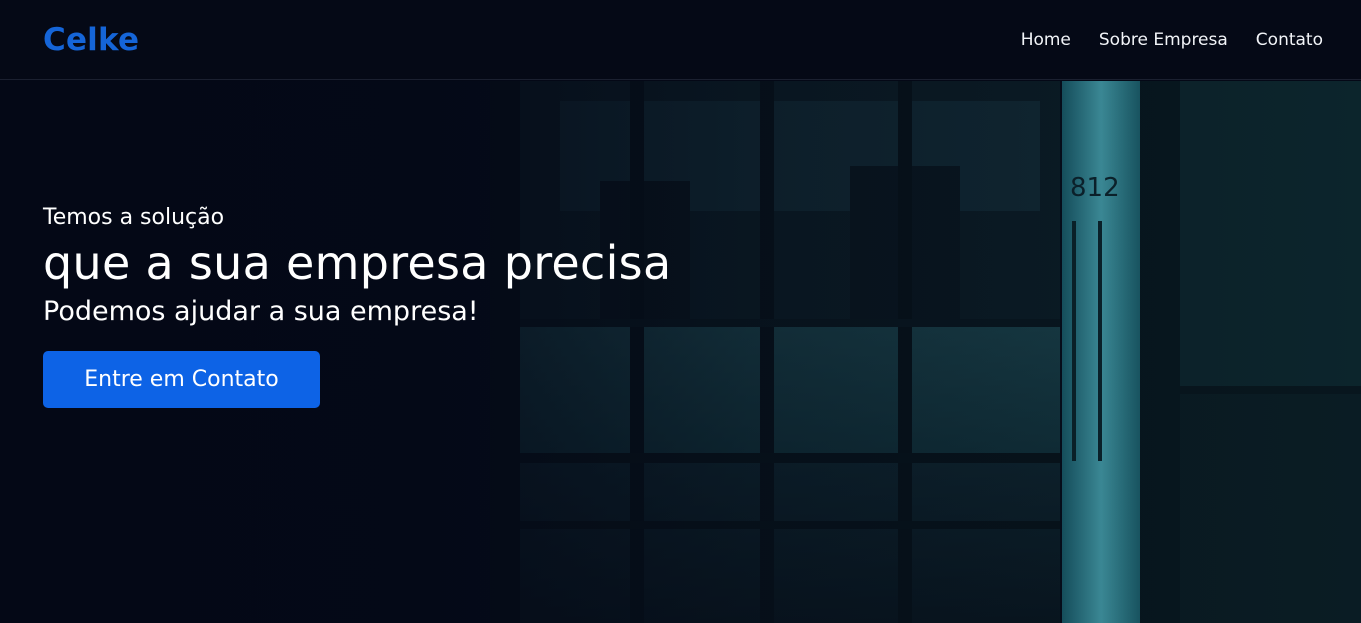  I want to click on navbar: Celke Home Sobre Empresa Contato, so click(680, 40).